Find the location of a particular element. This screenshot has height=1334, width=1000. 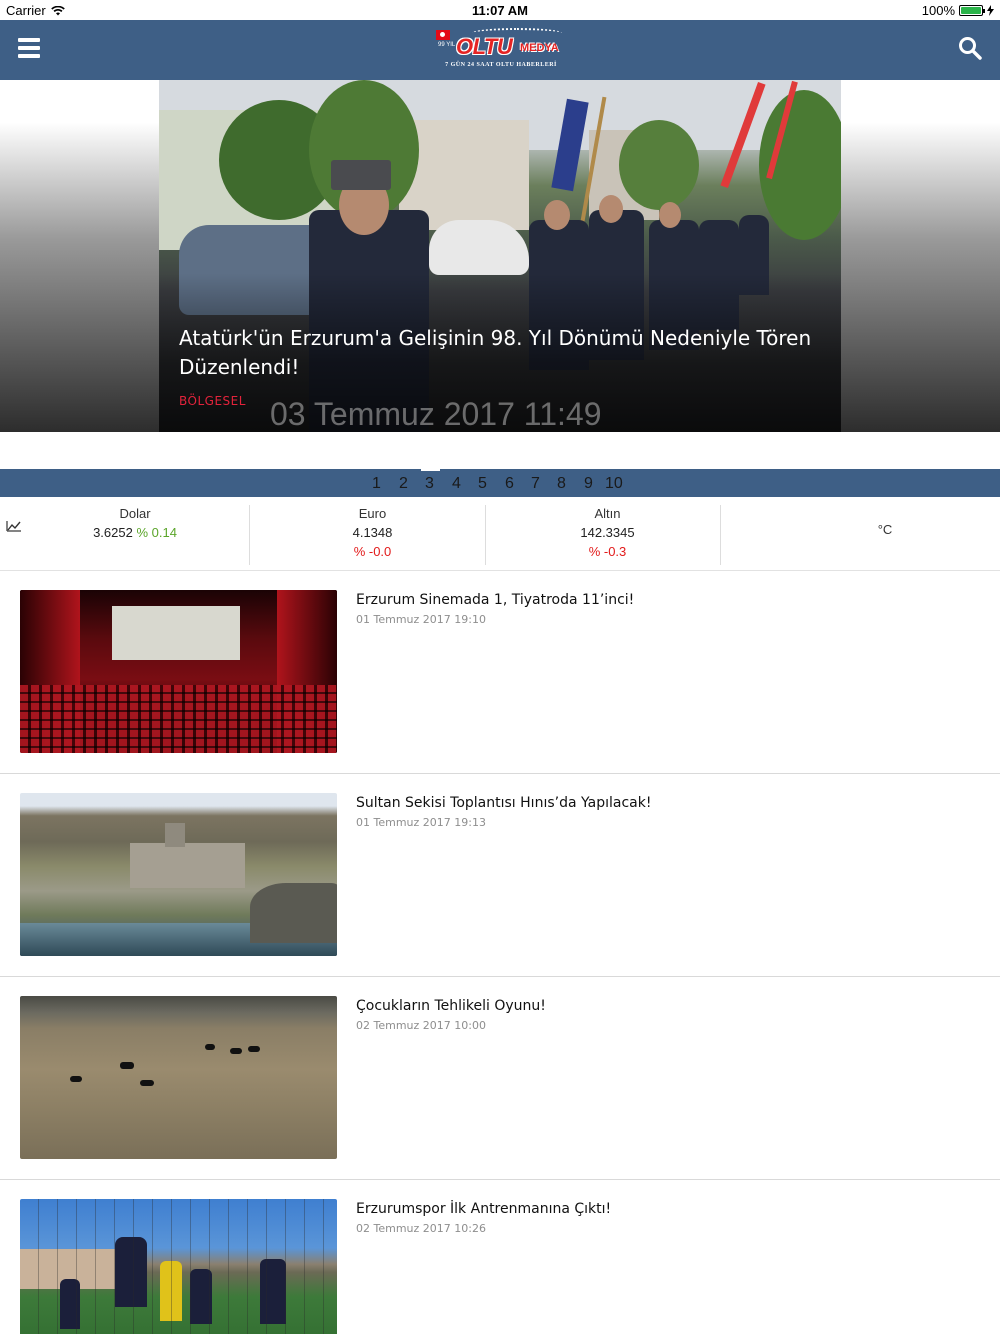

fx-altin: Altın 142.3345 % -0.3 is located at coordinates (607, 536).